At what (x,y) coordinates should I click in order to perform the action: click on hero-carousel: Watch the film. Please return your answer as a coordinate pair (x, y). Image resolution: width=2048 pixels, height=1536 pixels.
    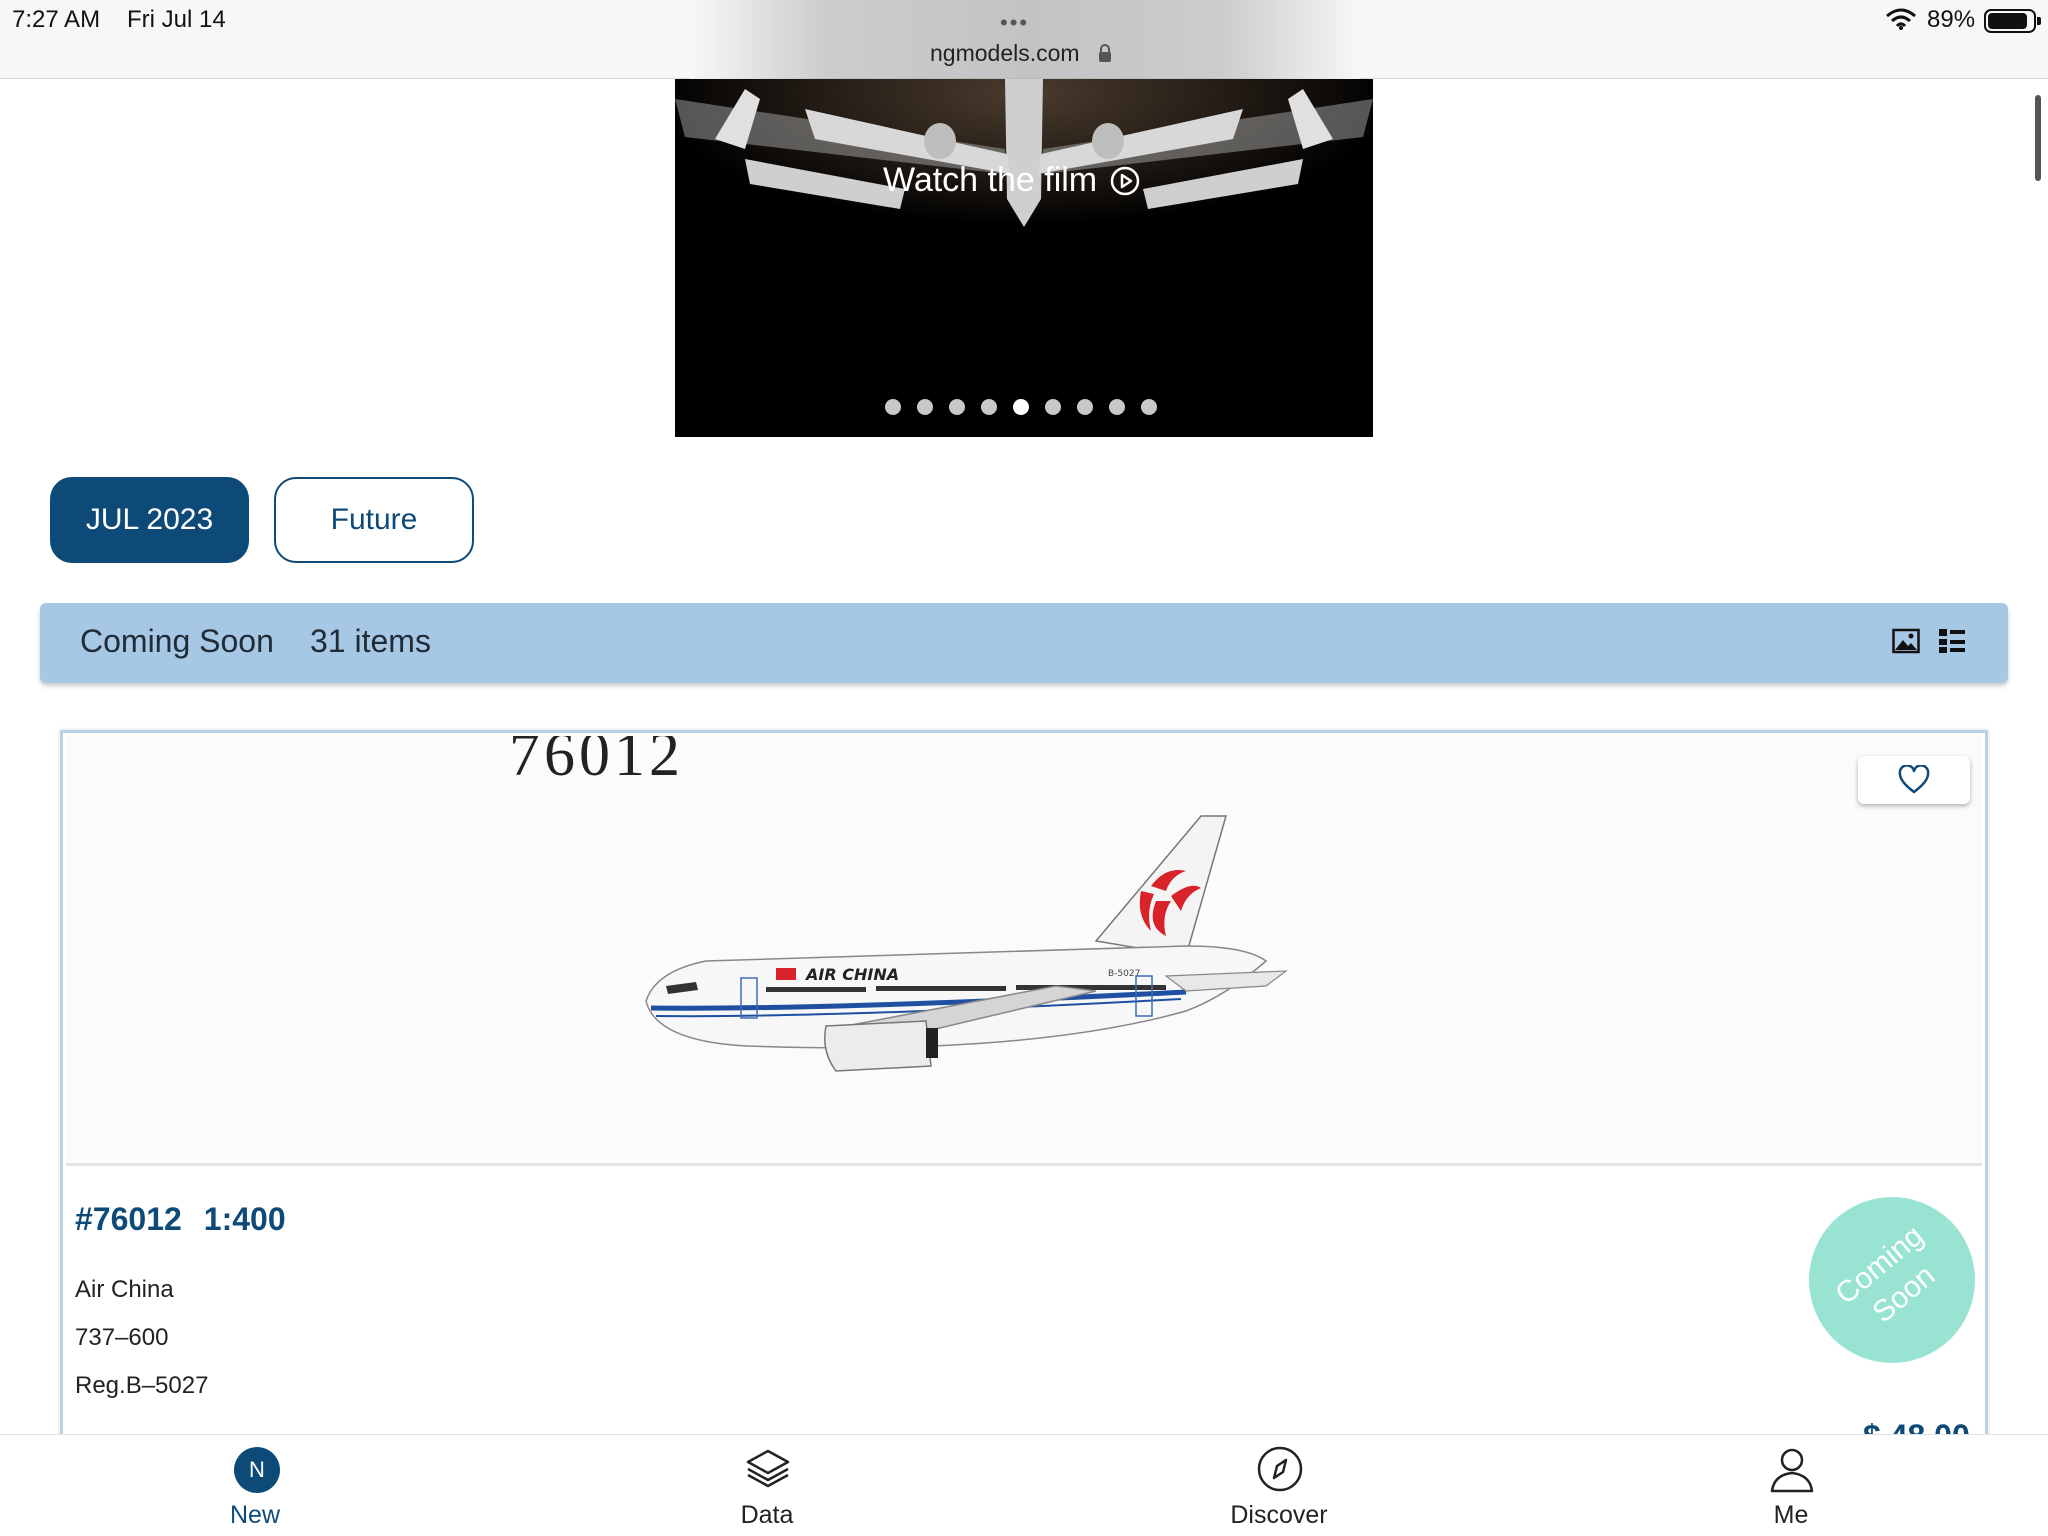
    Looking at the image, I should click on (1024, 258).